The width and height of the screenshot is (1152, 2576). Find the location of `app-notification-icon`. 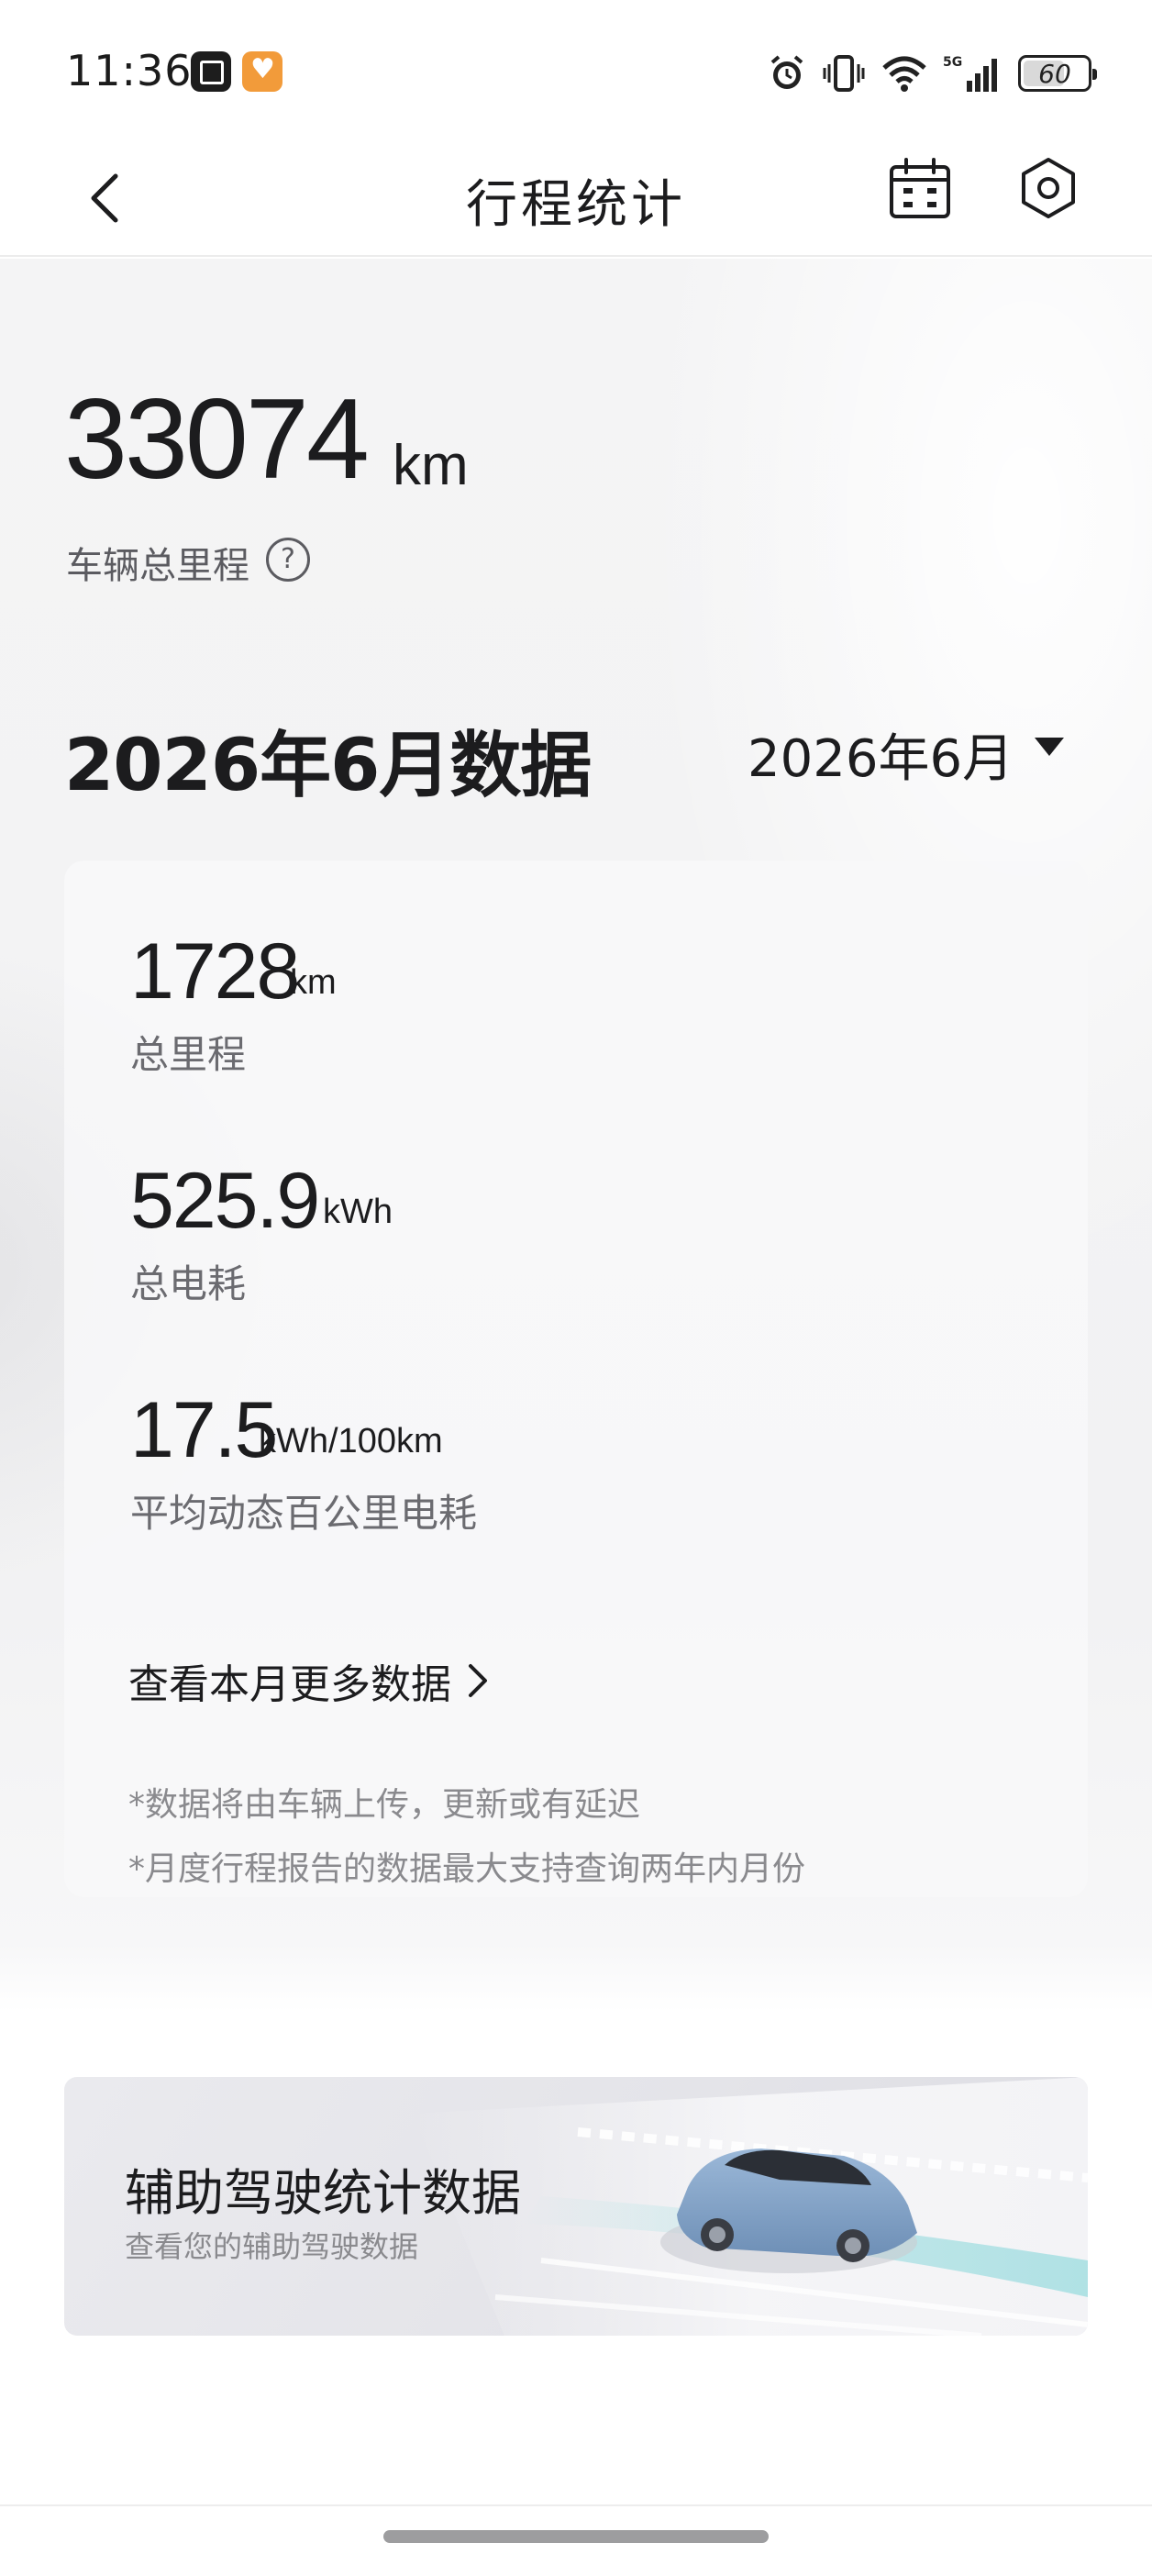

app-notification-icon is located at coordinates (211, 71).